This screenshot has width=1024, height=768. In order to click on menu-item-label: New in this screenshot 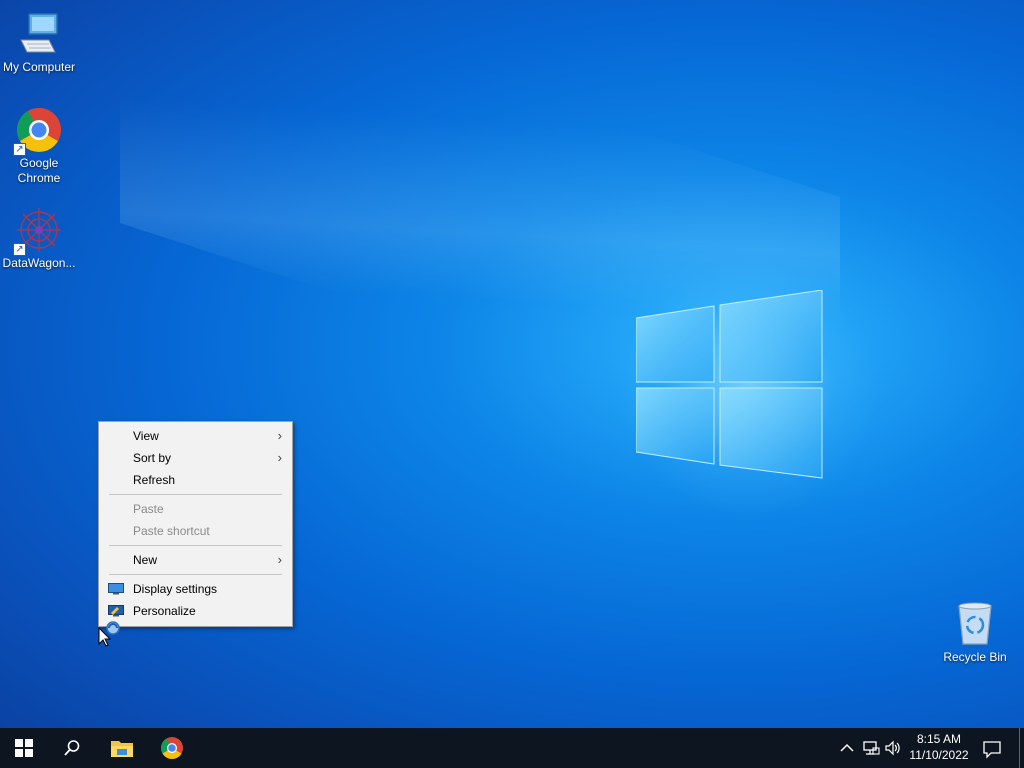, I will do `click(145, 560)`.